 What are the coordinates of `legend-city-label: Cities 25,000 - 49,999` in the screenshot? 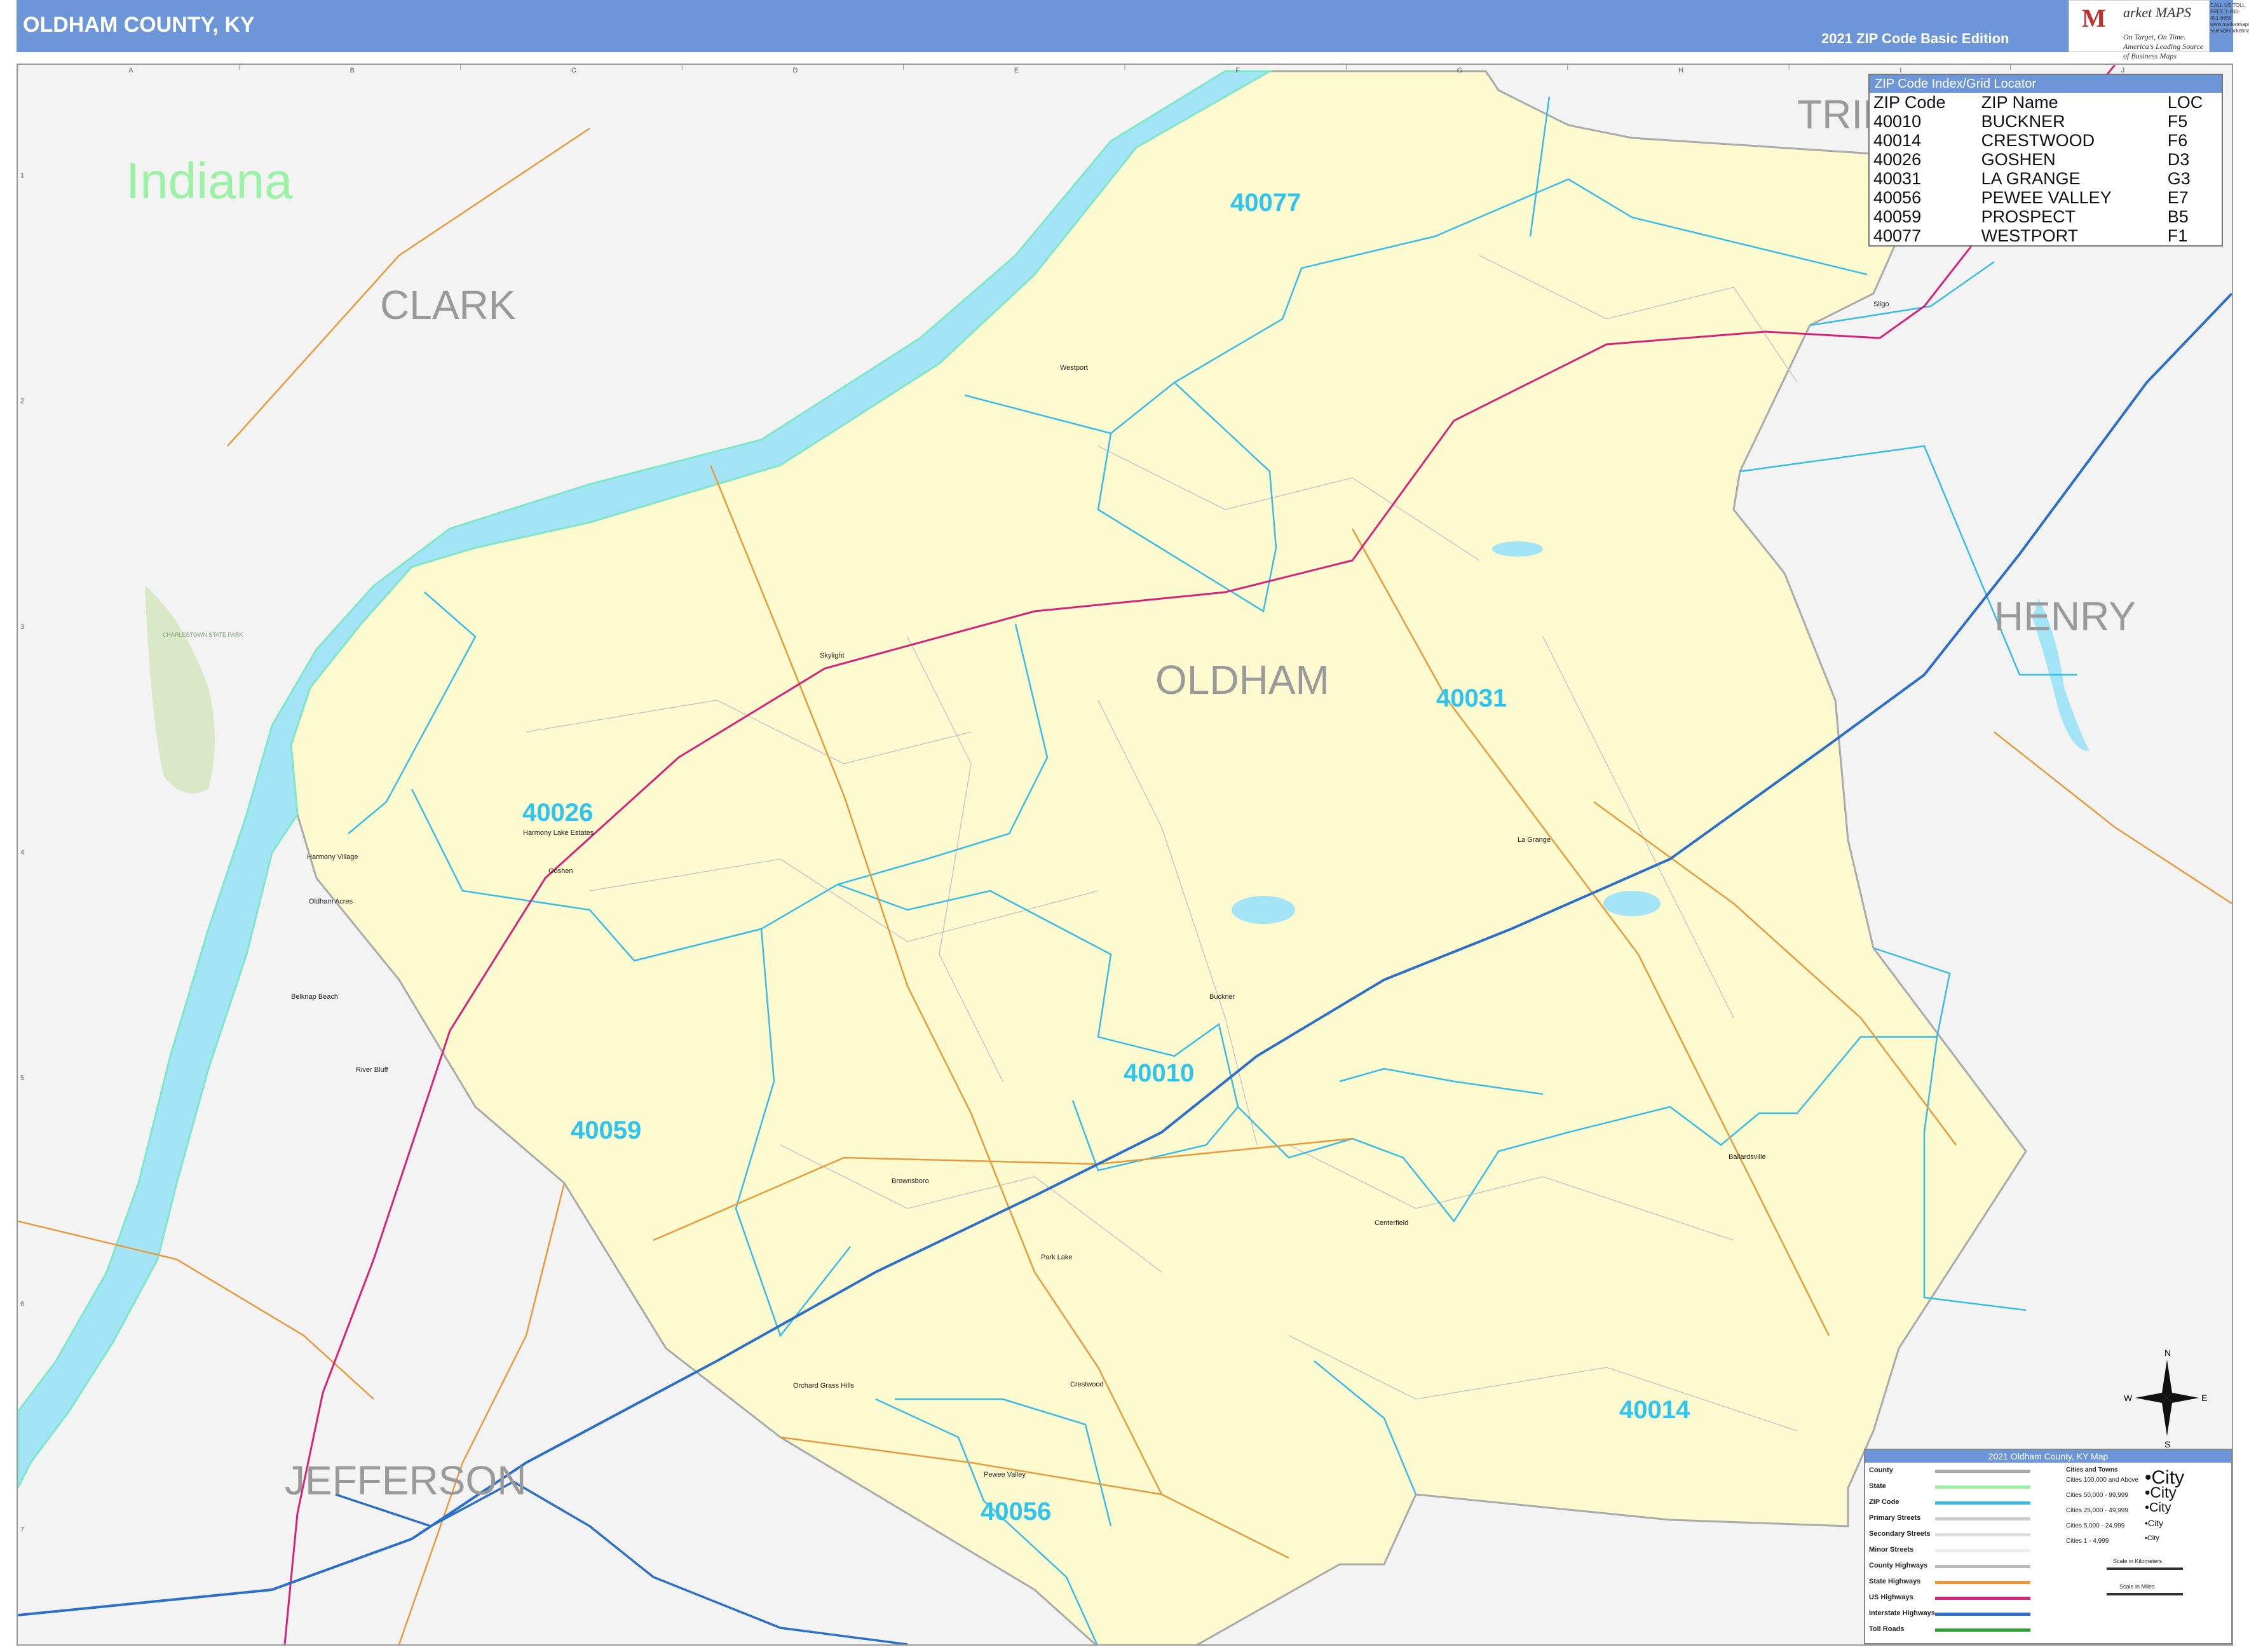 It's located at (2097, 1510).